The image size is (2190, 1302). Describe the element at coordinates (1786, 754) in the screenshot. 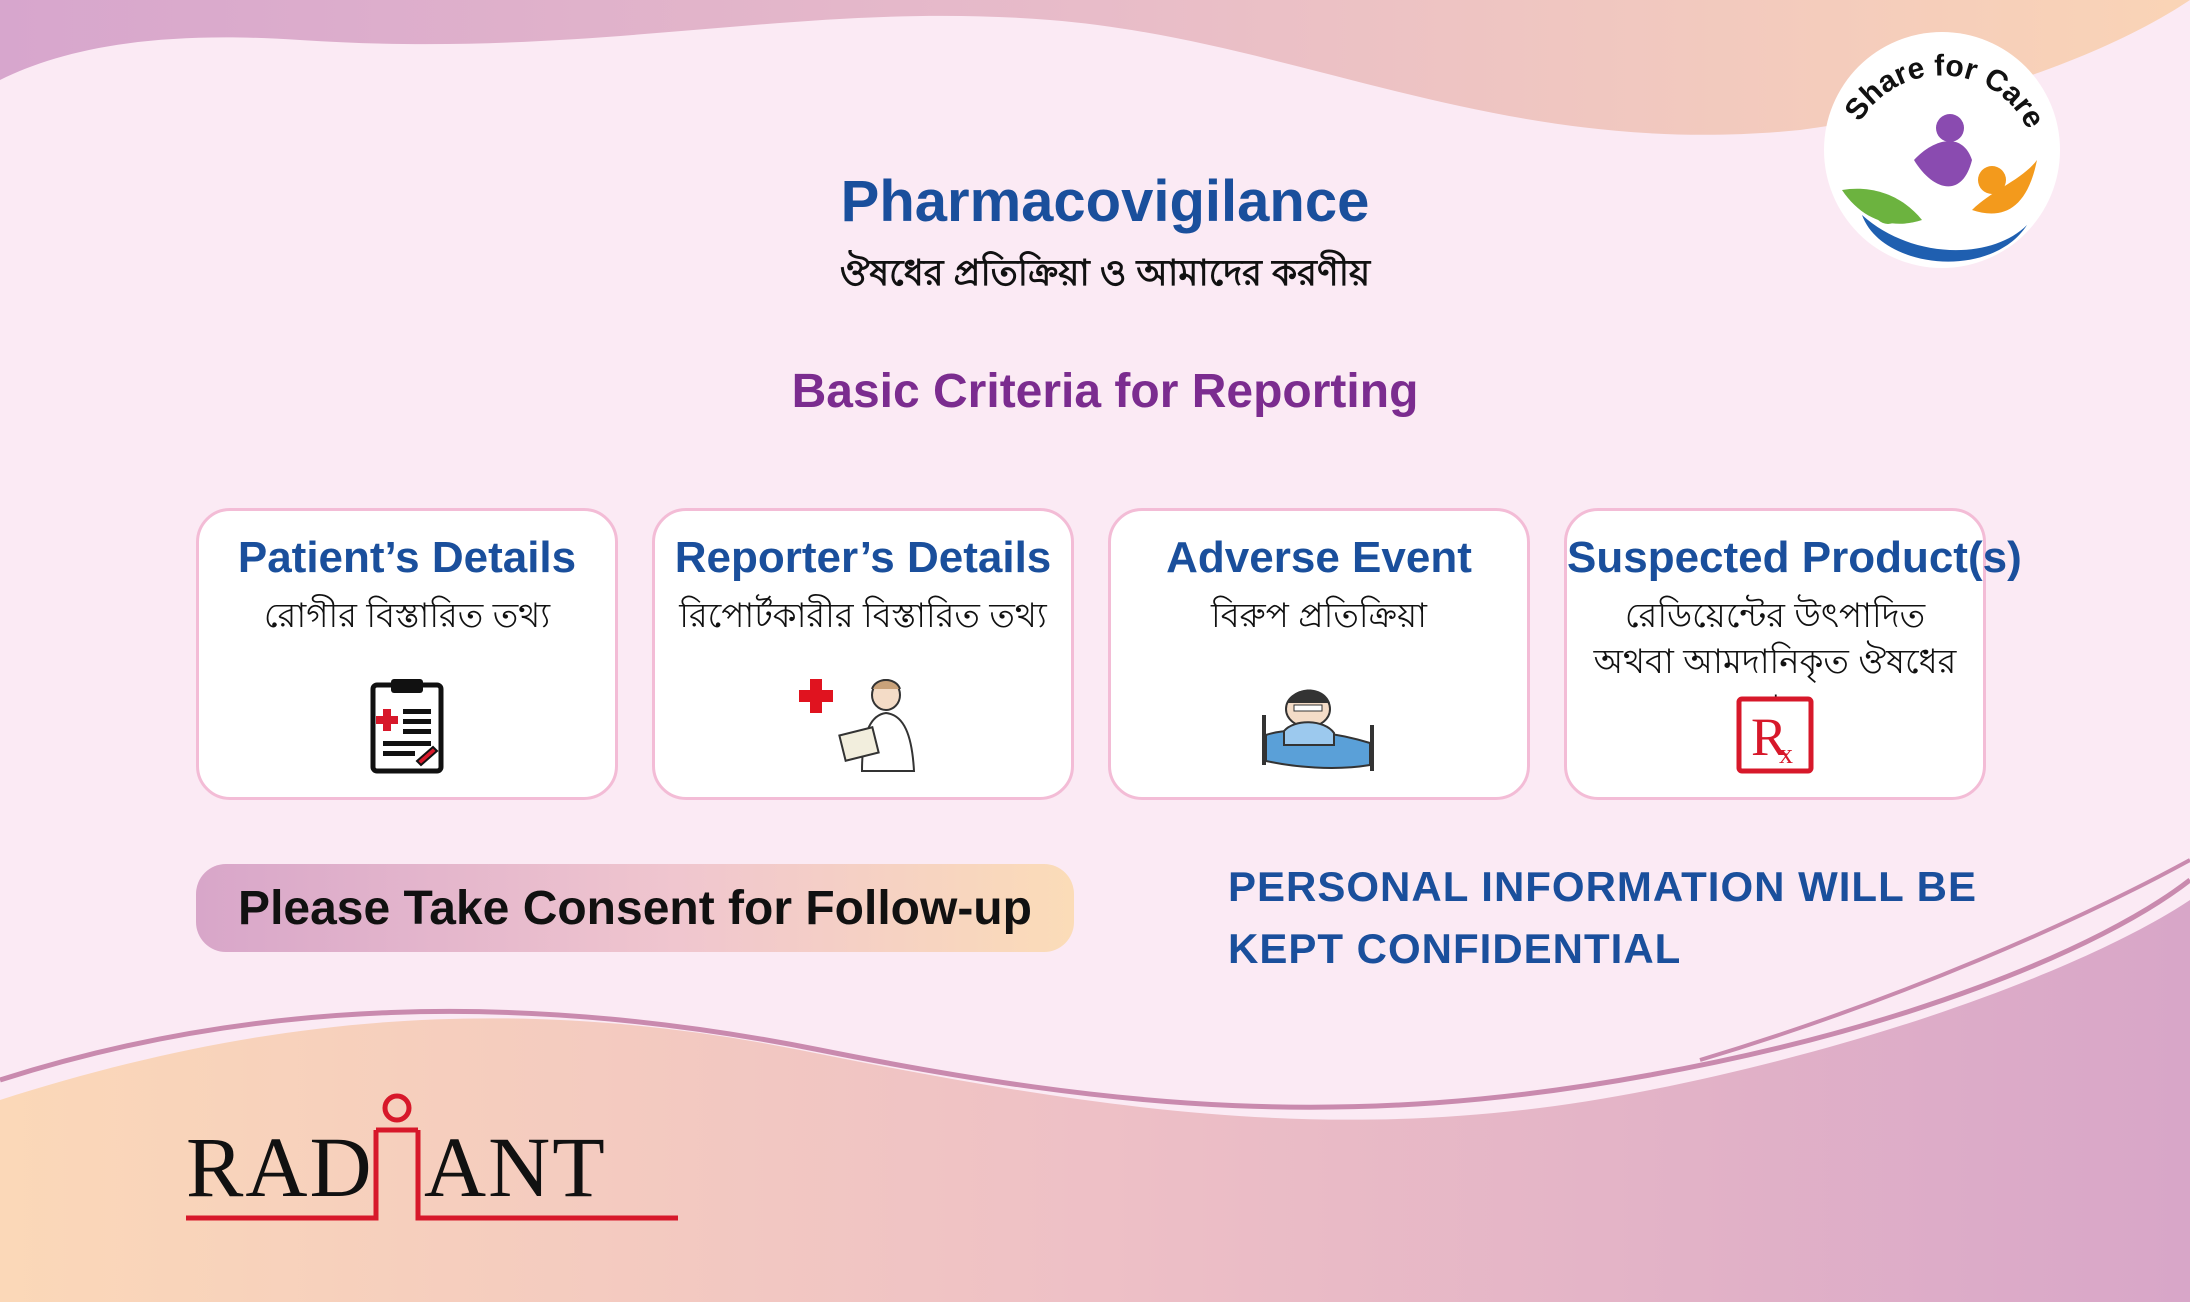

I see `svg-text: x` at that location.